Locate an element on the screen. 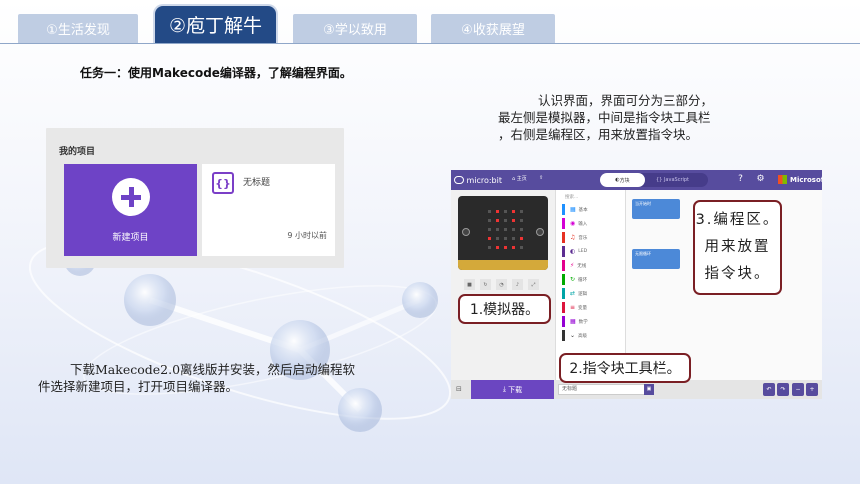 Image resolution: width=860 pixels, height=484 pixels. slowmo-icon: ◔ is located at coordinates (501, 284).